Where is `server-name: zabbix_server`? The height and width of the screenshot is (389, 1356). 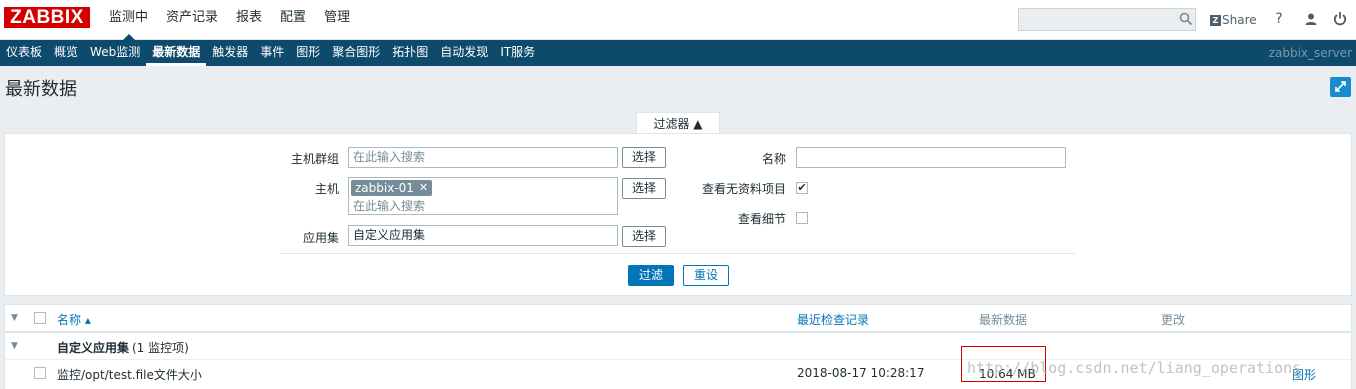
server-name: zabbix_server is located at coordinates (1310, 53).